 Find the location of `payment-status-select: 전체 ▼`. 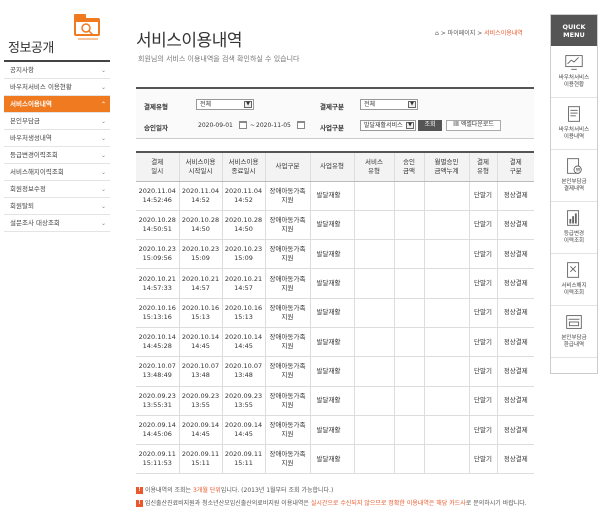

payment-status-select: 전체 ▼ is located at coordinates (389, 104).